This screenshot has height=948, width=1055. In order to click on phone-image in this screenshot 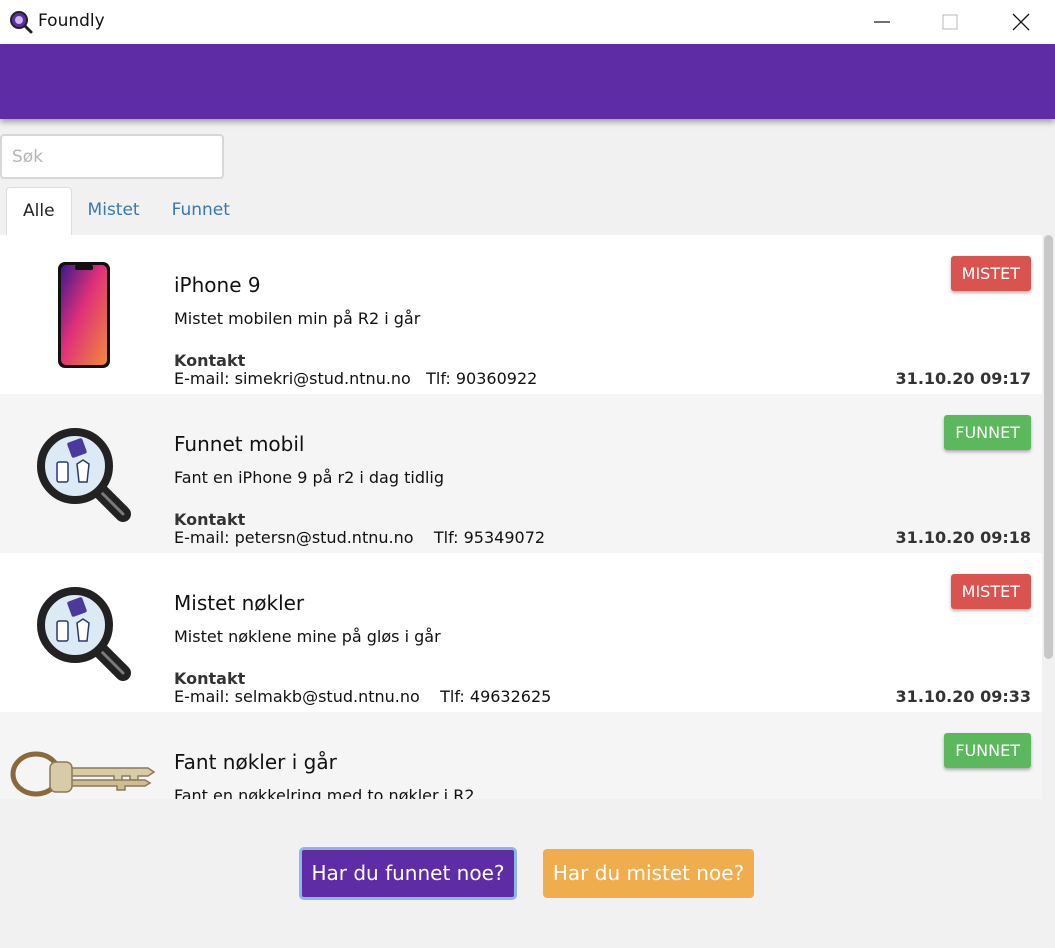, I will do `click(84, 315)`.